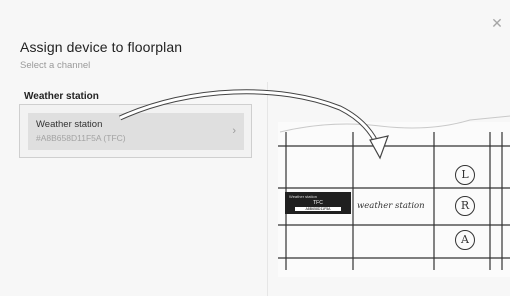 Image resolution: width=510 pixels, height=296 pixels. What do you see at coordinates (81, 138) in the screenshot?
I see `device-id: #A8B658D11F5A (TFC)` at bounding box center [81, 138].